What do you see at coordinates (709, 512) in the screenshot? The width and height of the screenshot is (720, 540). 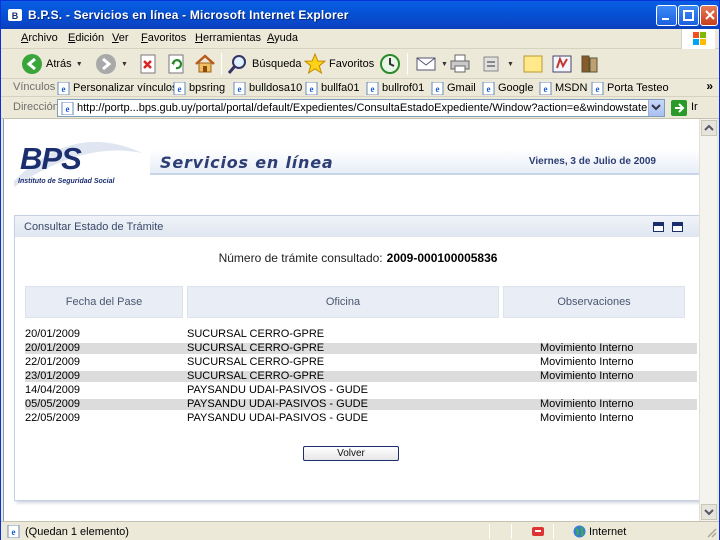 I see `scroll-down-arrow-icon` at bounding box center [709, 512].